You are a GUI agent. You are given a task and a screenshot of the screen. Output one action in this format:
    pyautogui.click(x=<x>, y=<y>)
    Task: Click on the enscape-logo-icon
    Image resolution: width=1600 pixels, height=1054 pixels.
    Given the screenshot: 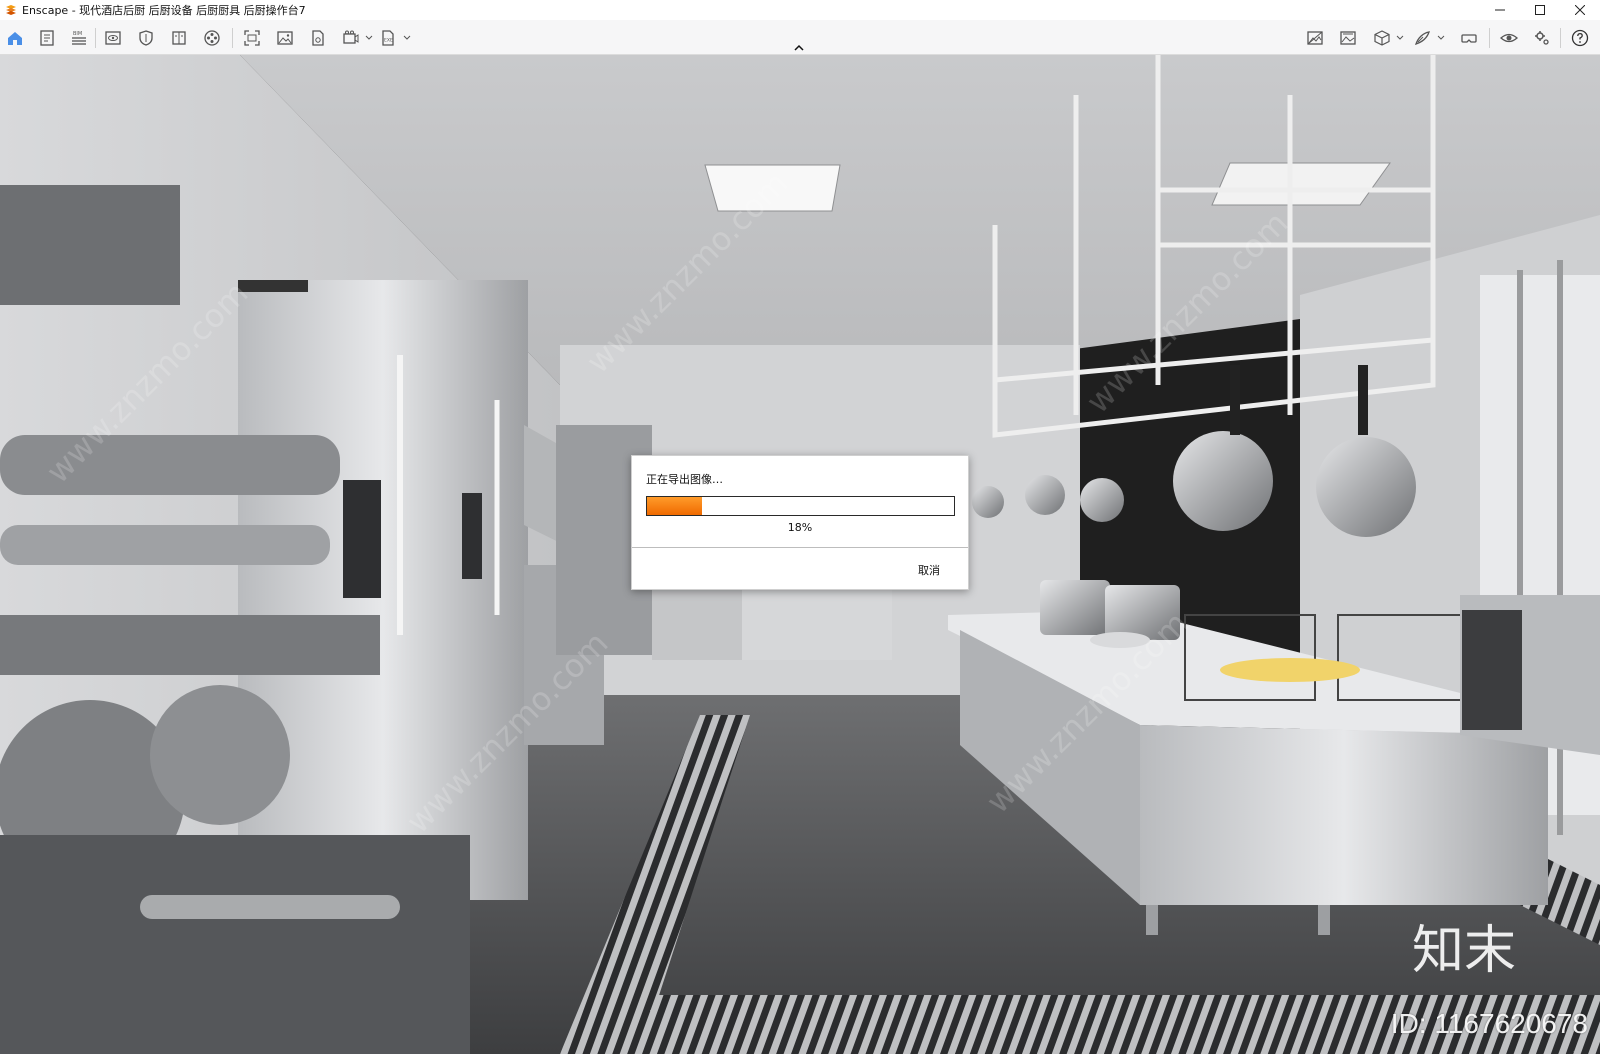 What is the action you would take?
    pyautogui.click(x=11, y=10)
    